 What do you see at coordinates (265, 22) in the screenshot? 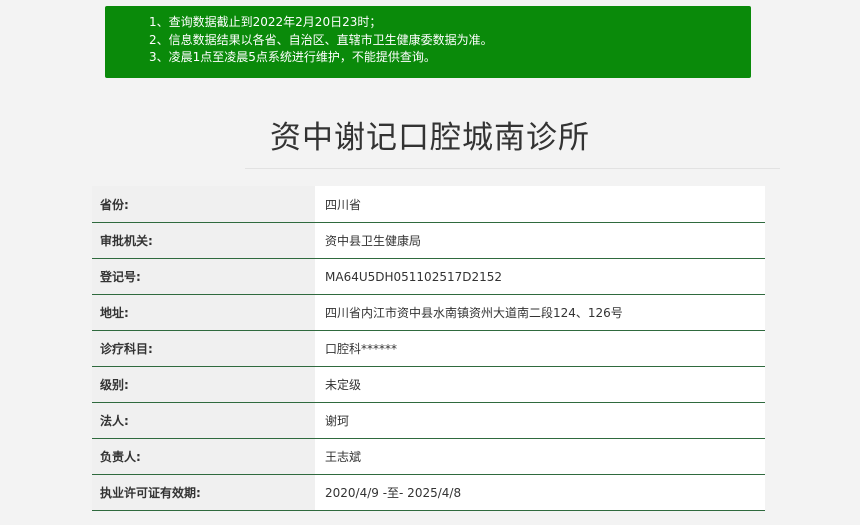
I see `notice-line-1: 1、查询数据截止到2022年2月20日23时；` at bounding box center [265, 22].